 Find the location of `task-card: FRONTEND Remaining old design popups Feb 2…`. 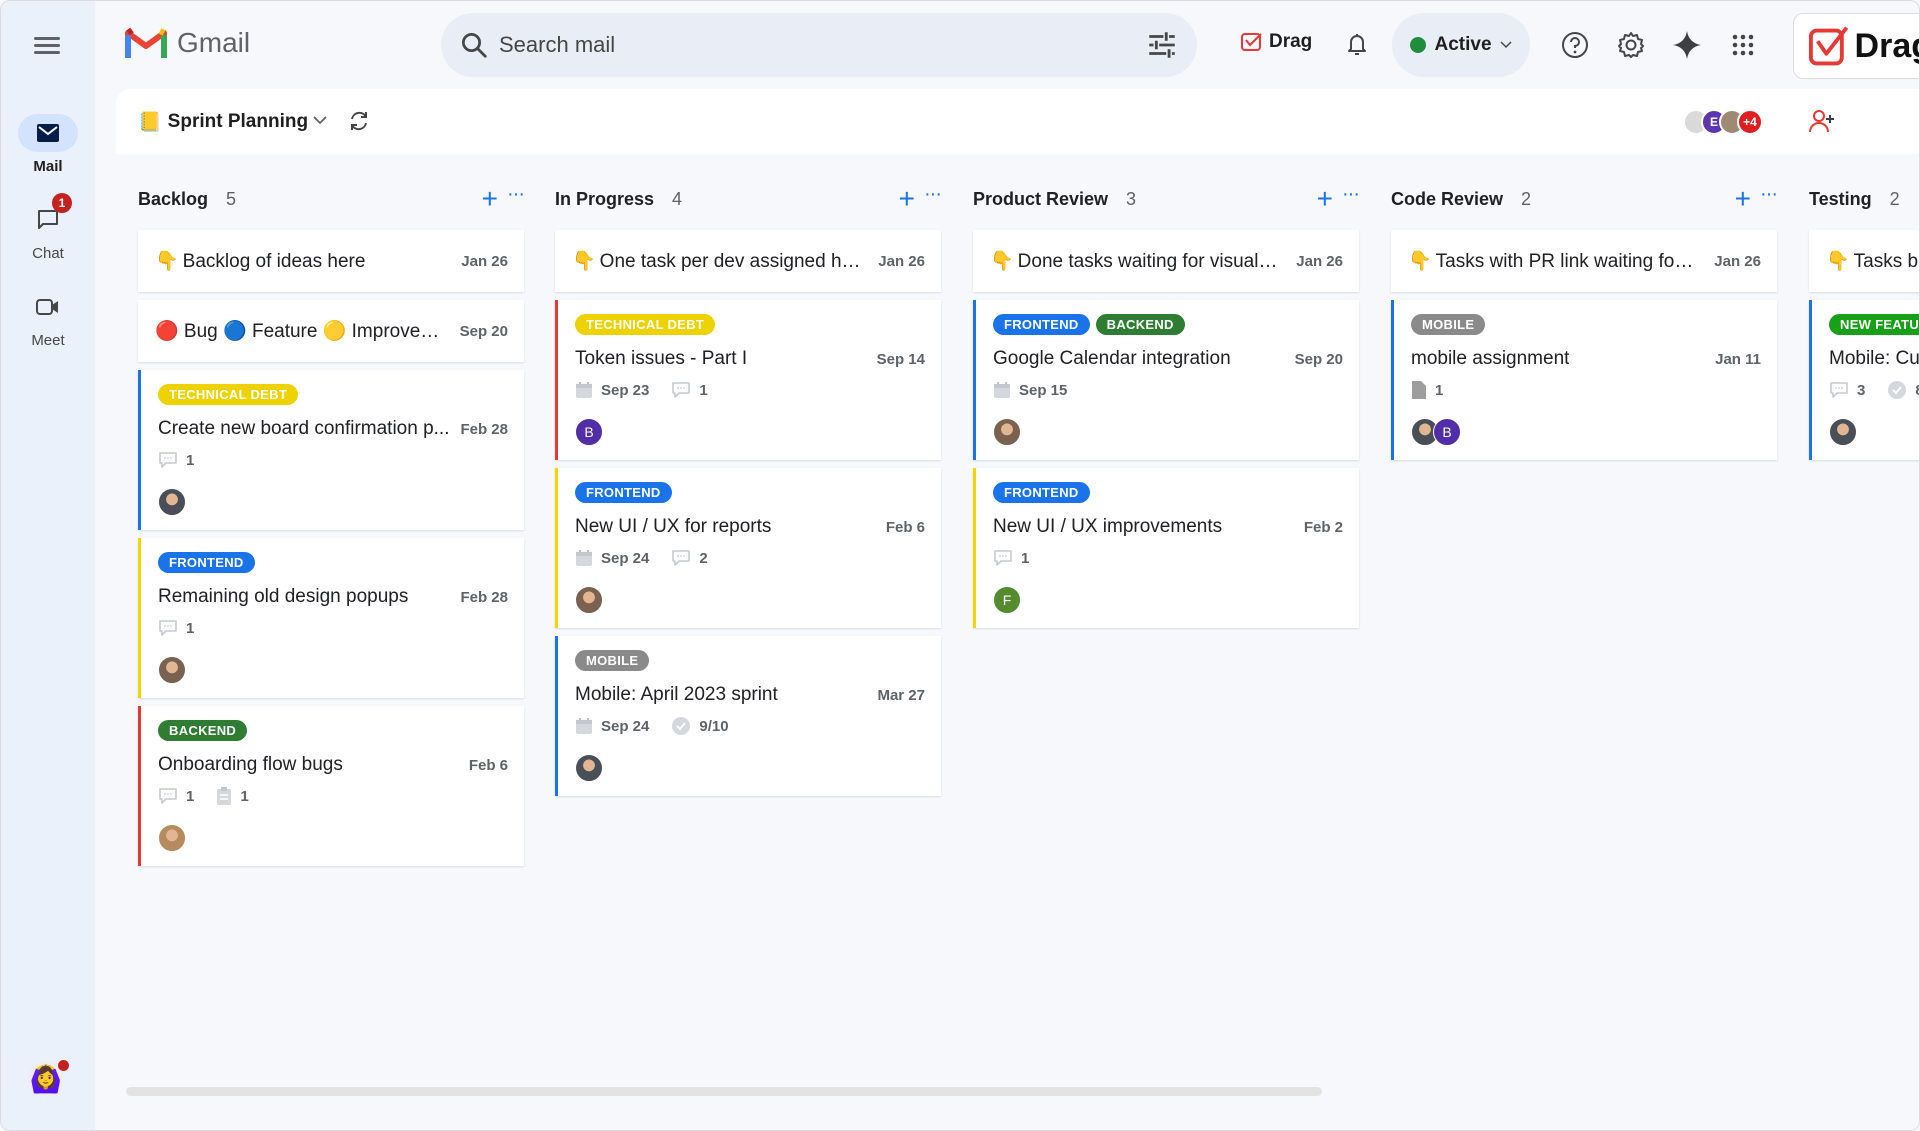

task-card: FRONTEND Remaining old design popups Feb 2… is located at coordinates (331, 618).